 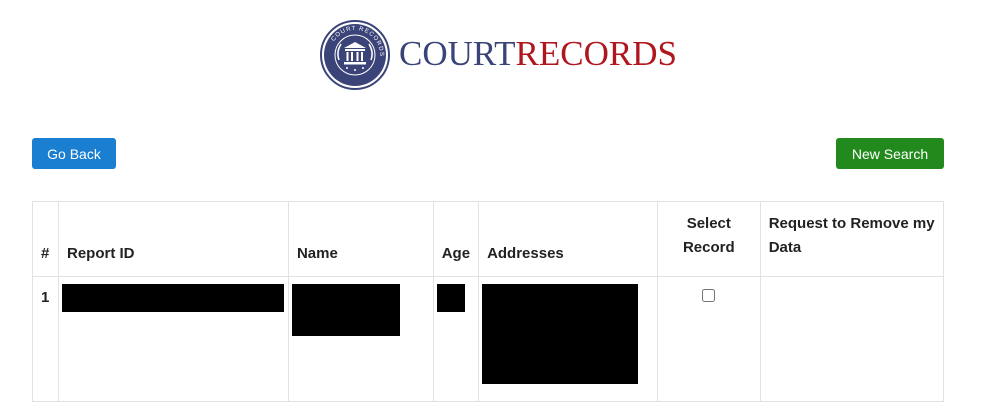 I want to click on court-seal-logo-icon: COURT RECORDS, so click(x=355, y=55).